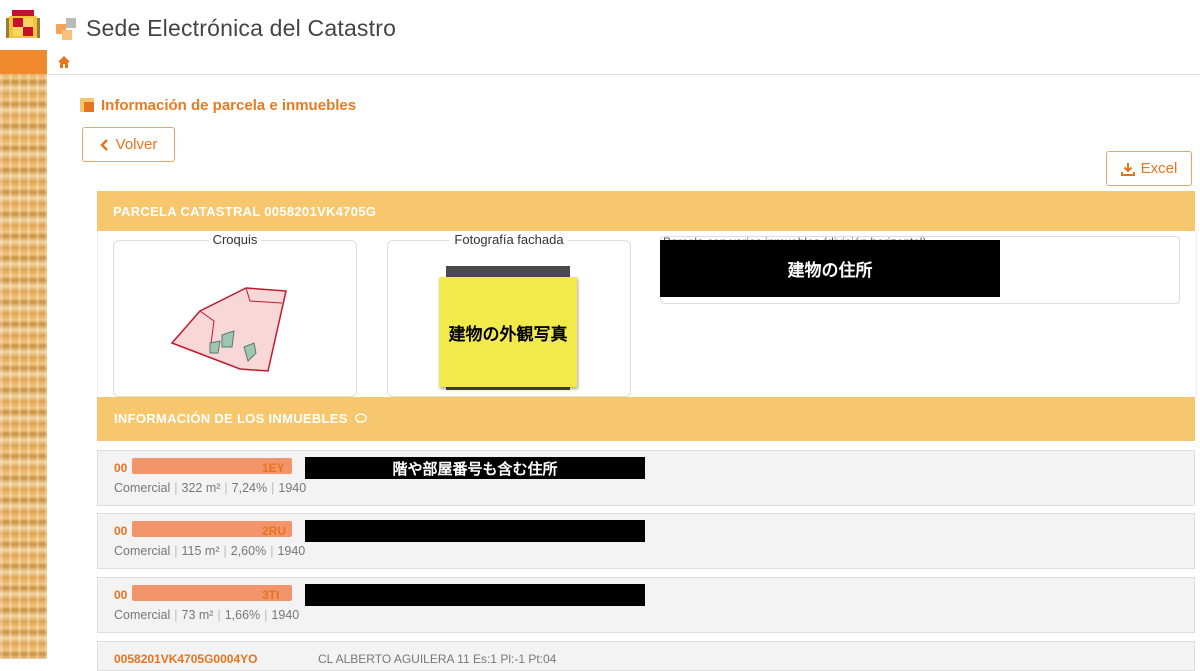 The image size is (1200, 671). I want to click on inmueble-area: 73 m², so click(197, 615).